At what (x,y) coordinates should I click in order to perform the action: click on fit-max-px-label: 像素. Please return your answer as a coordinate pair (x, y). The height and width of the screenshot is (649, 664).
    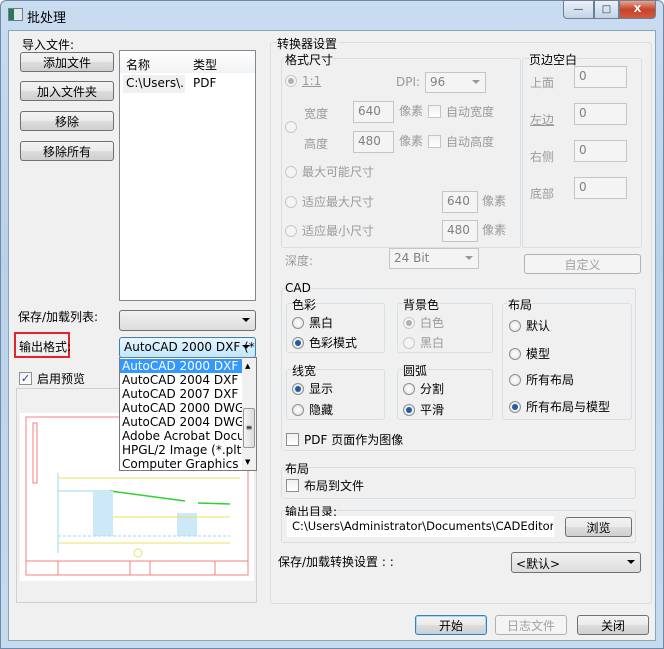
    Looking at the image, I should click on (494, 201).